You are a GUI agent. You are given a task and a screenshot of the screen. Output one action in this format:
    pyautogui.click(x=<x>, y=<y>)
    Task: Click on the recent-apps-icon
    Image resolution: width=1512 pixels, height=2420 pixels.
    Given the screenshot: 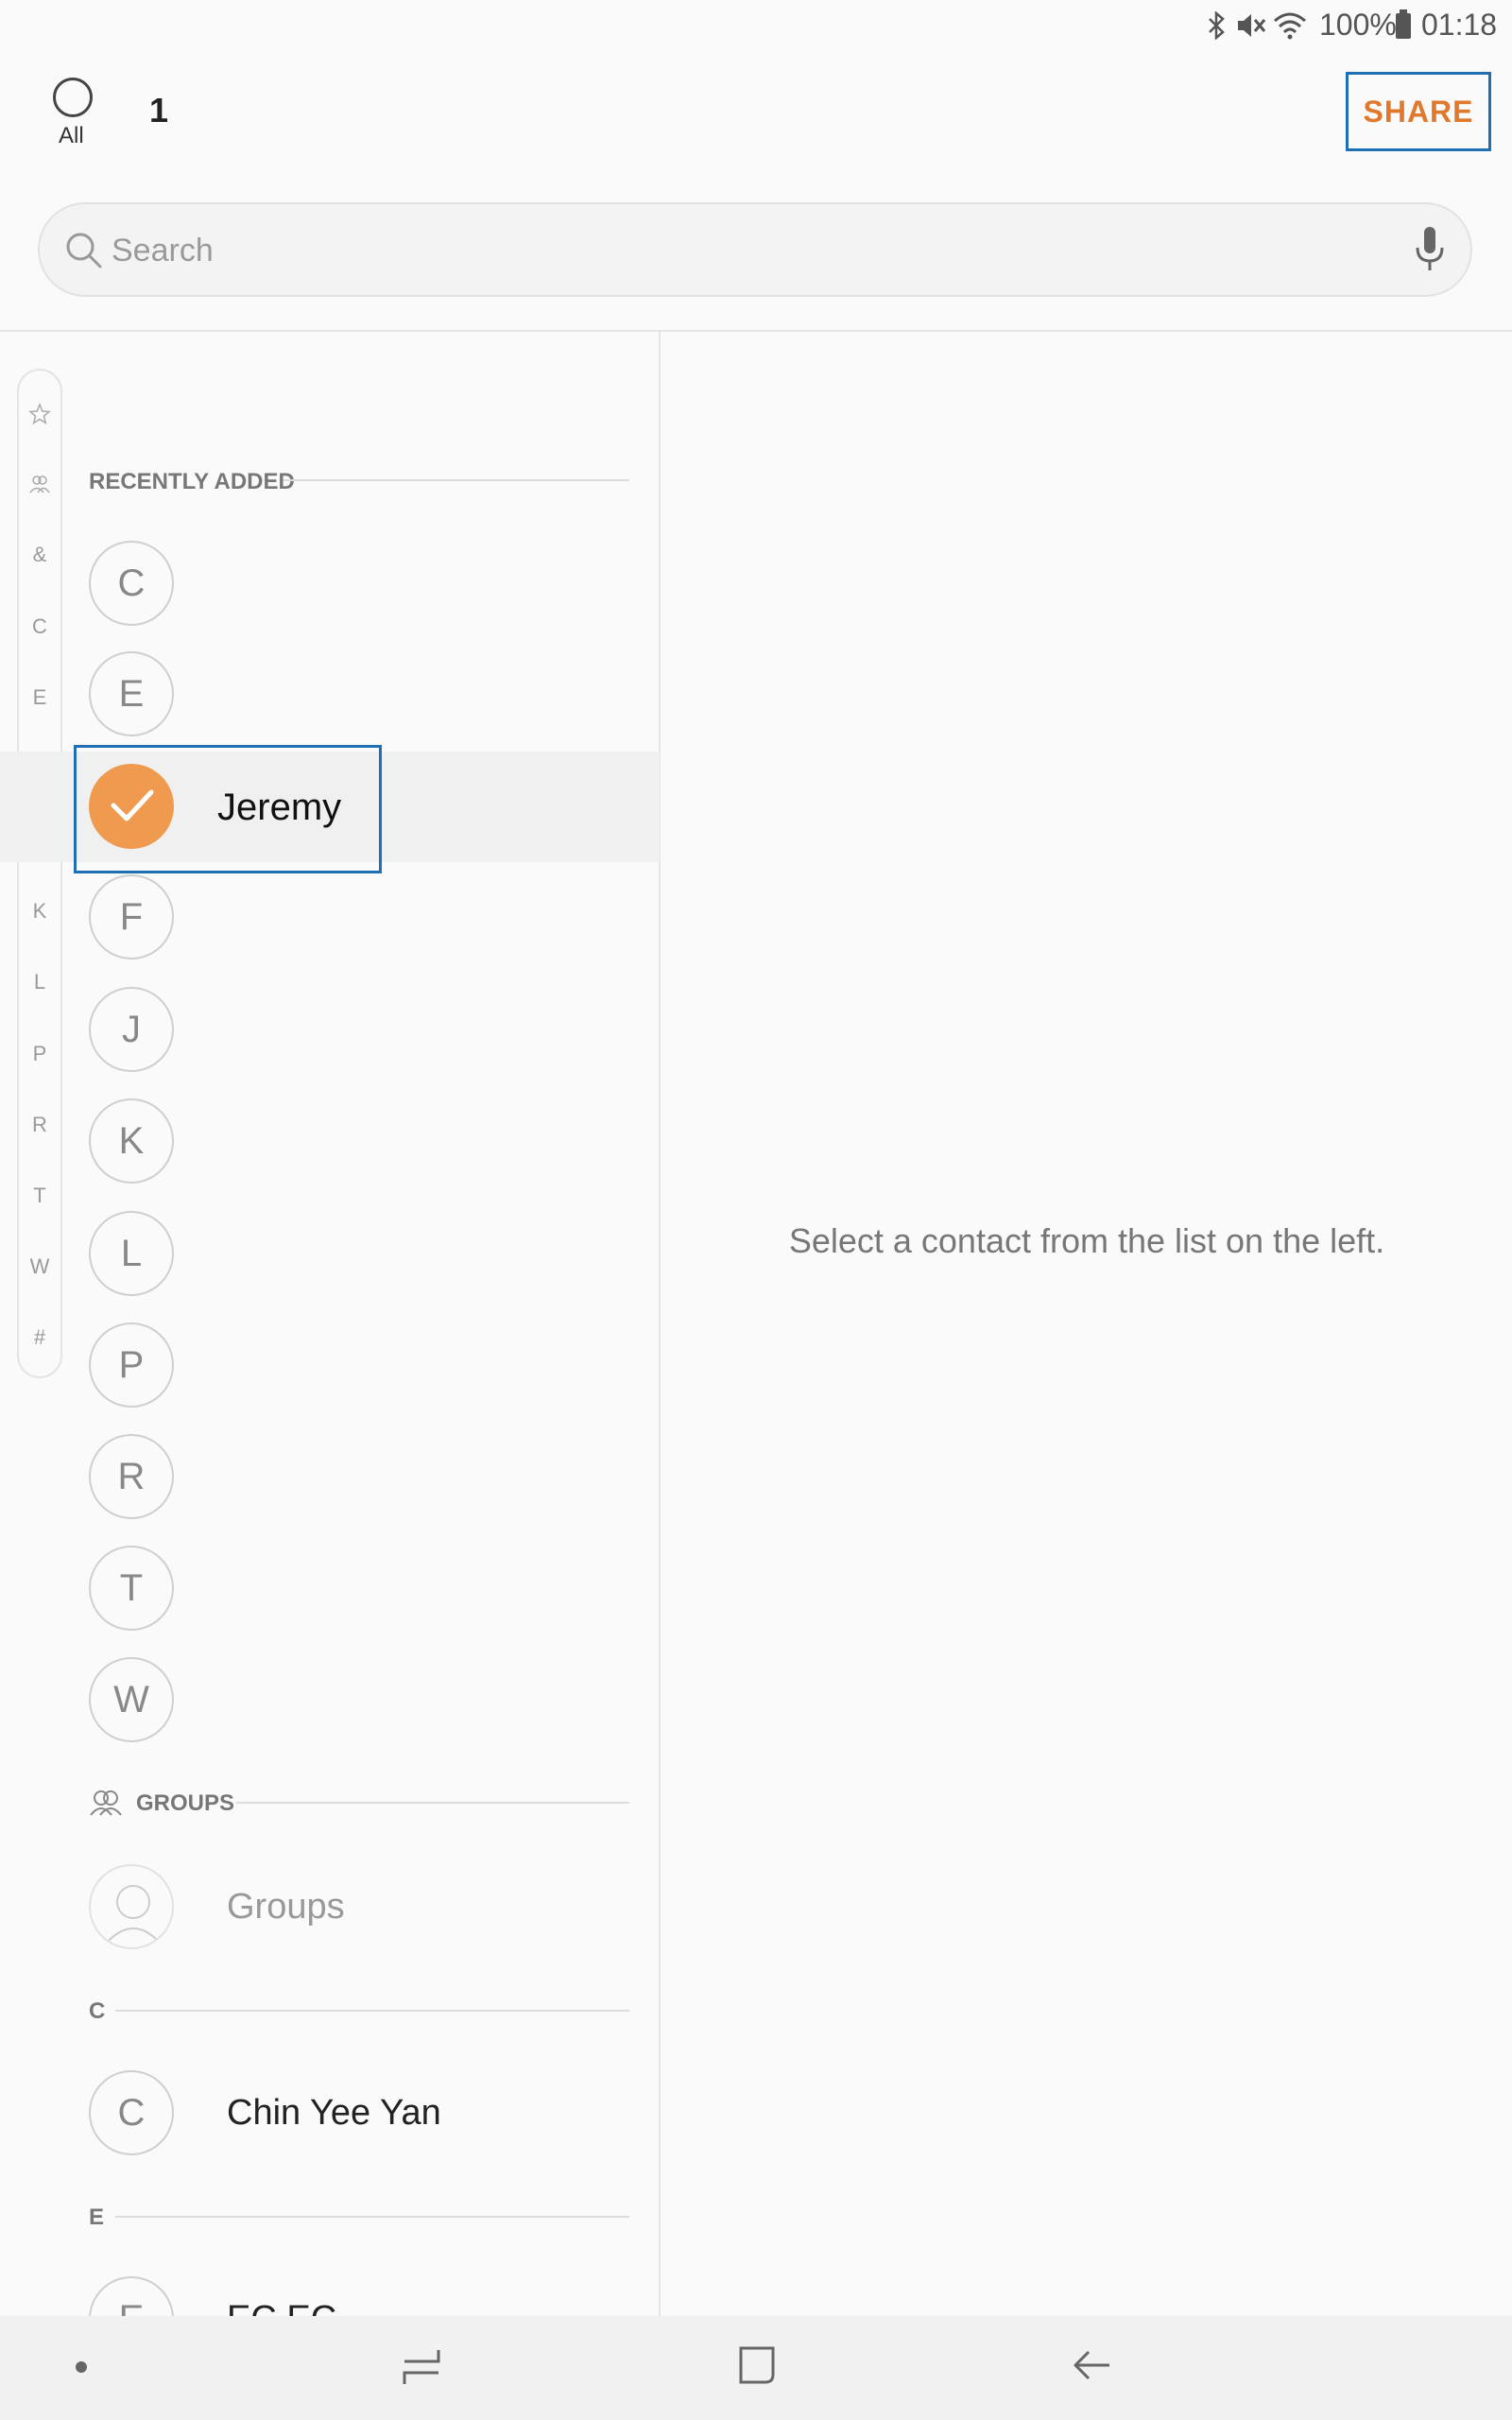 What is the action you would take?
    pyautogui.click(x=421, y=2367)
    